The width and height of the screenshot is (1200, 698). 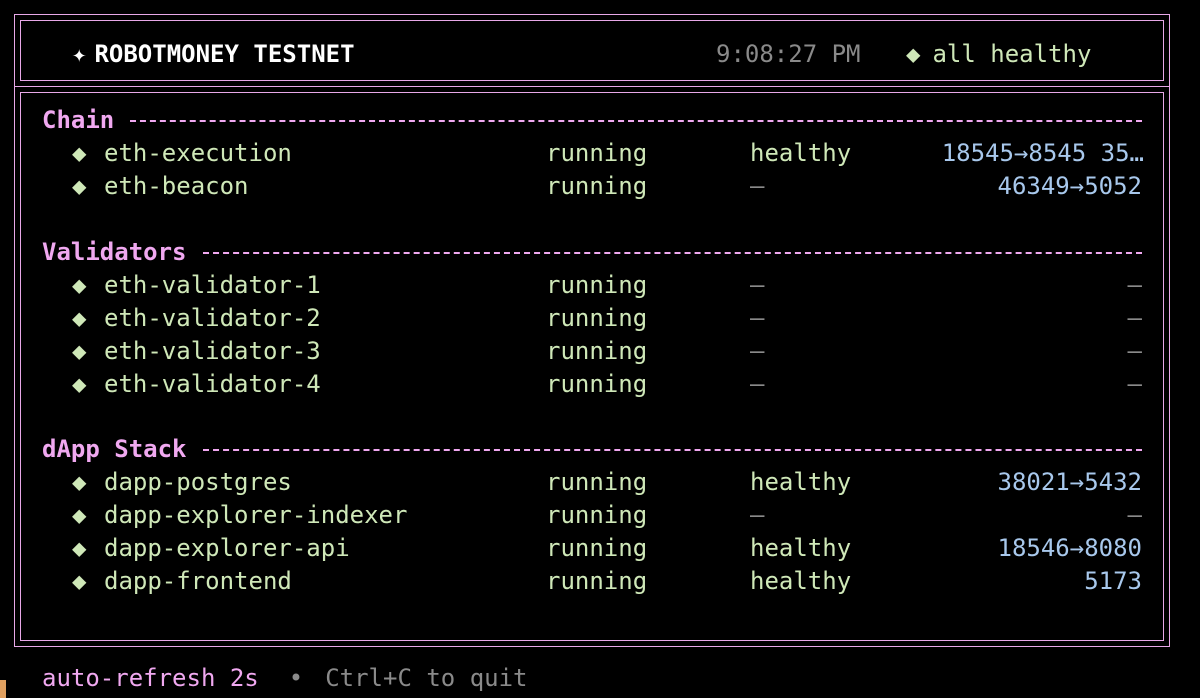 What do you see at coordinates (198, 482) in the screenshot?
I see `service-name: dapp-postgres` at bounding box center [198, 482].